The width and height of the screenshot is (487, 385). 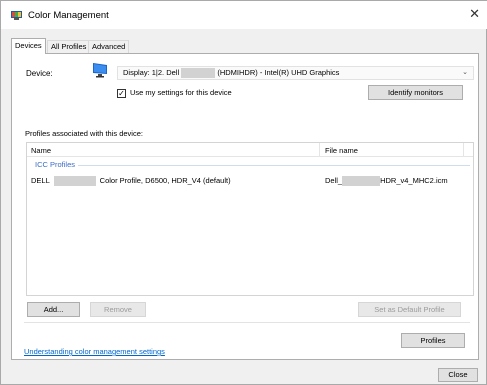 I want to click on set-default-profile-button: Set as Default Profile, so click(x=409, y=309).